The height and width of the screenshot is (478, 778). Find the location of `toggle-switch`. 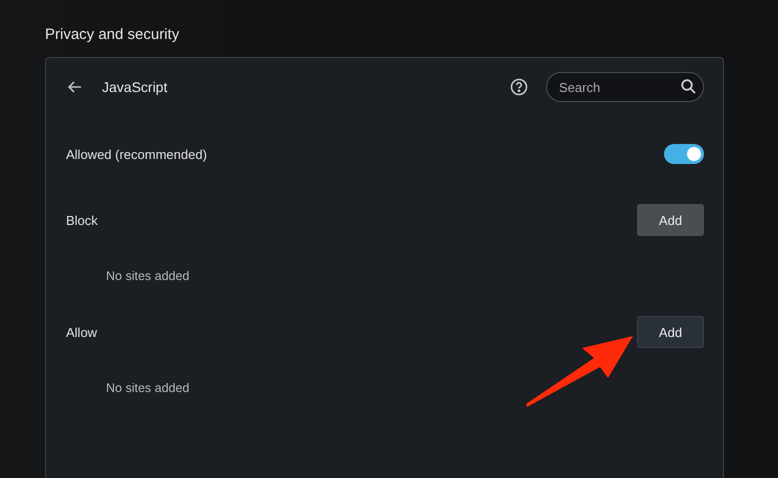

toggle-switch is located at coordinates (684, 154).